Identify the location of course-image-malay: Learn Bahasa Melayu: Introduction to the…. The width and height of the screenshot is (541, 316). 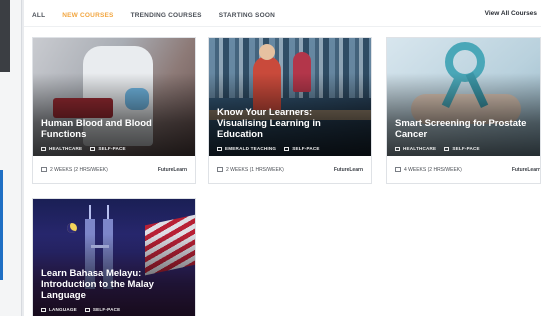
(114, 257).